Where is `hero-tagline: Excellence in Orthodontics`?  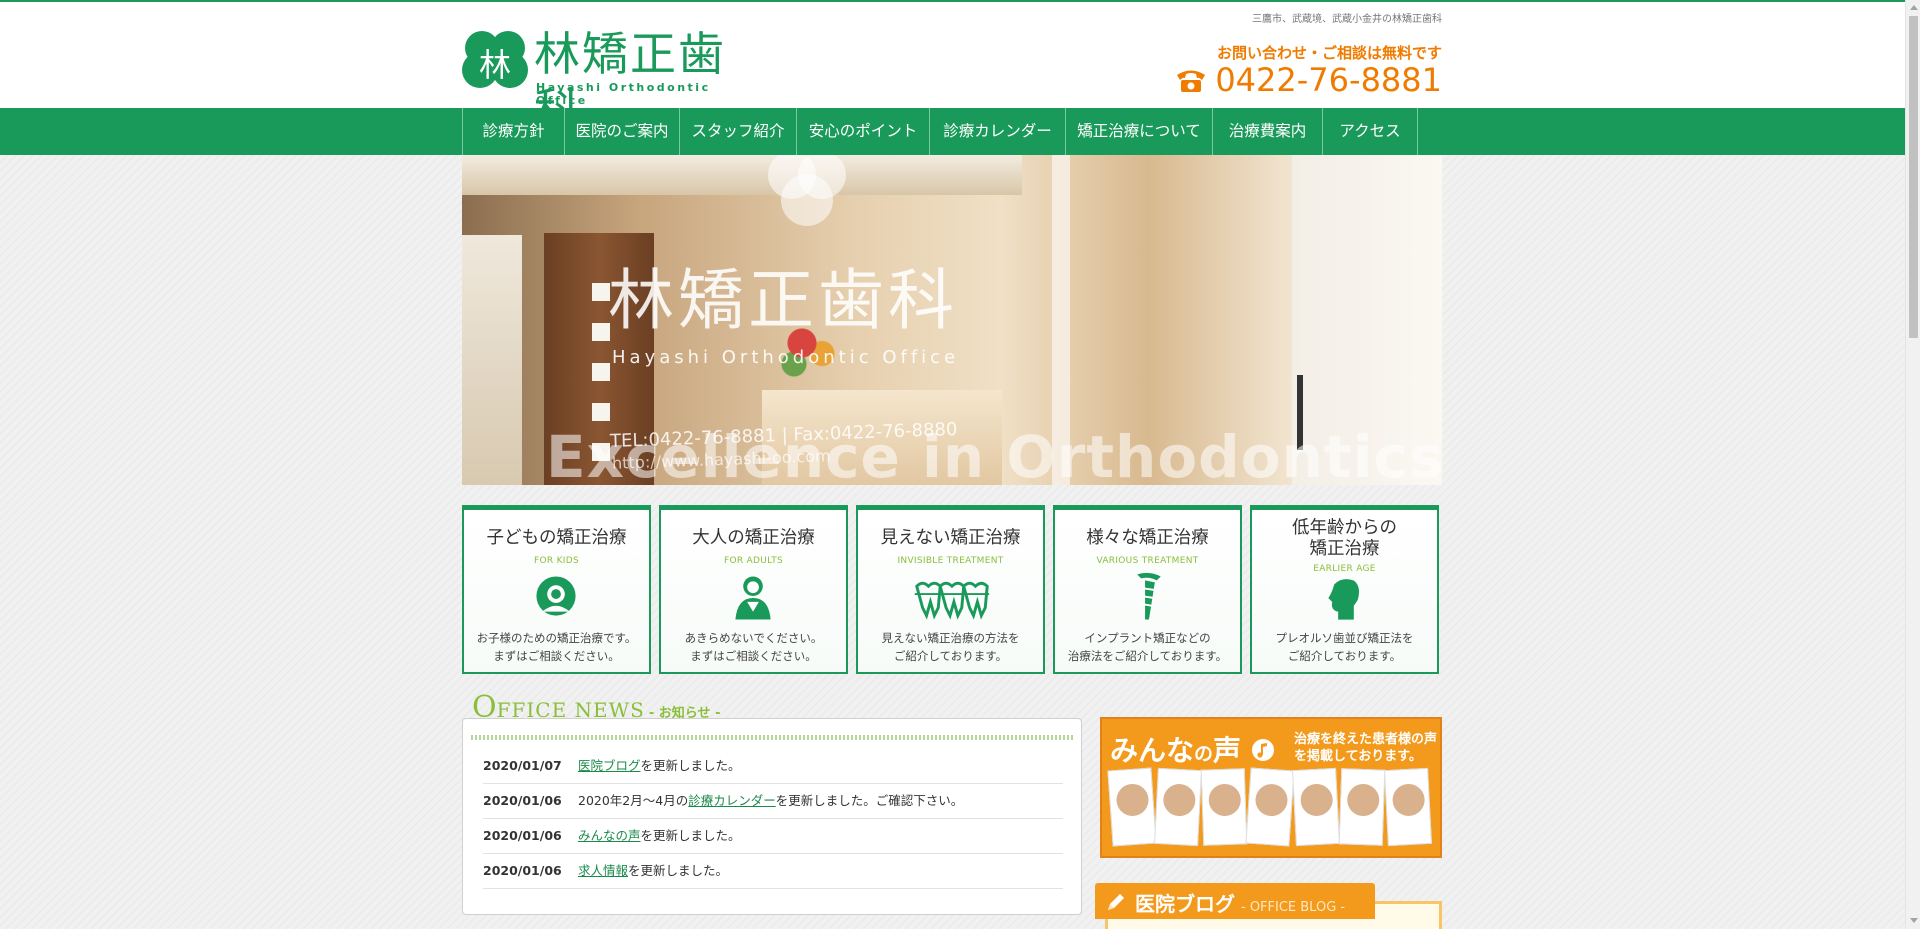
hero-tagline: Excellence in Orthodontics is located at coordinates (994, 454).